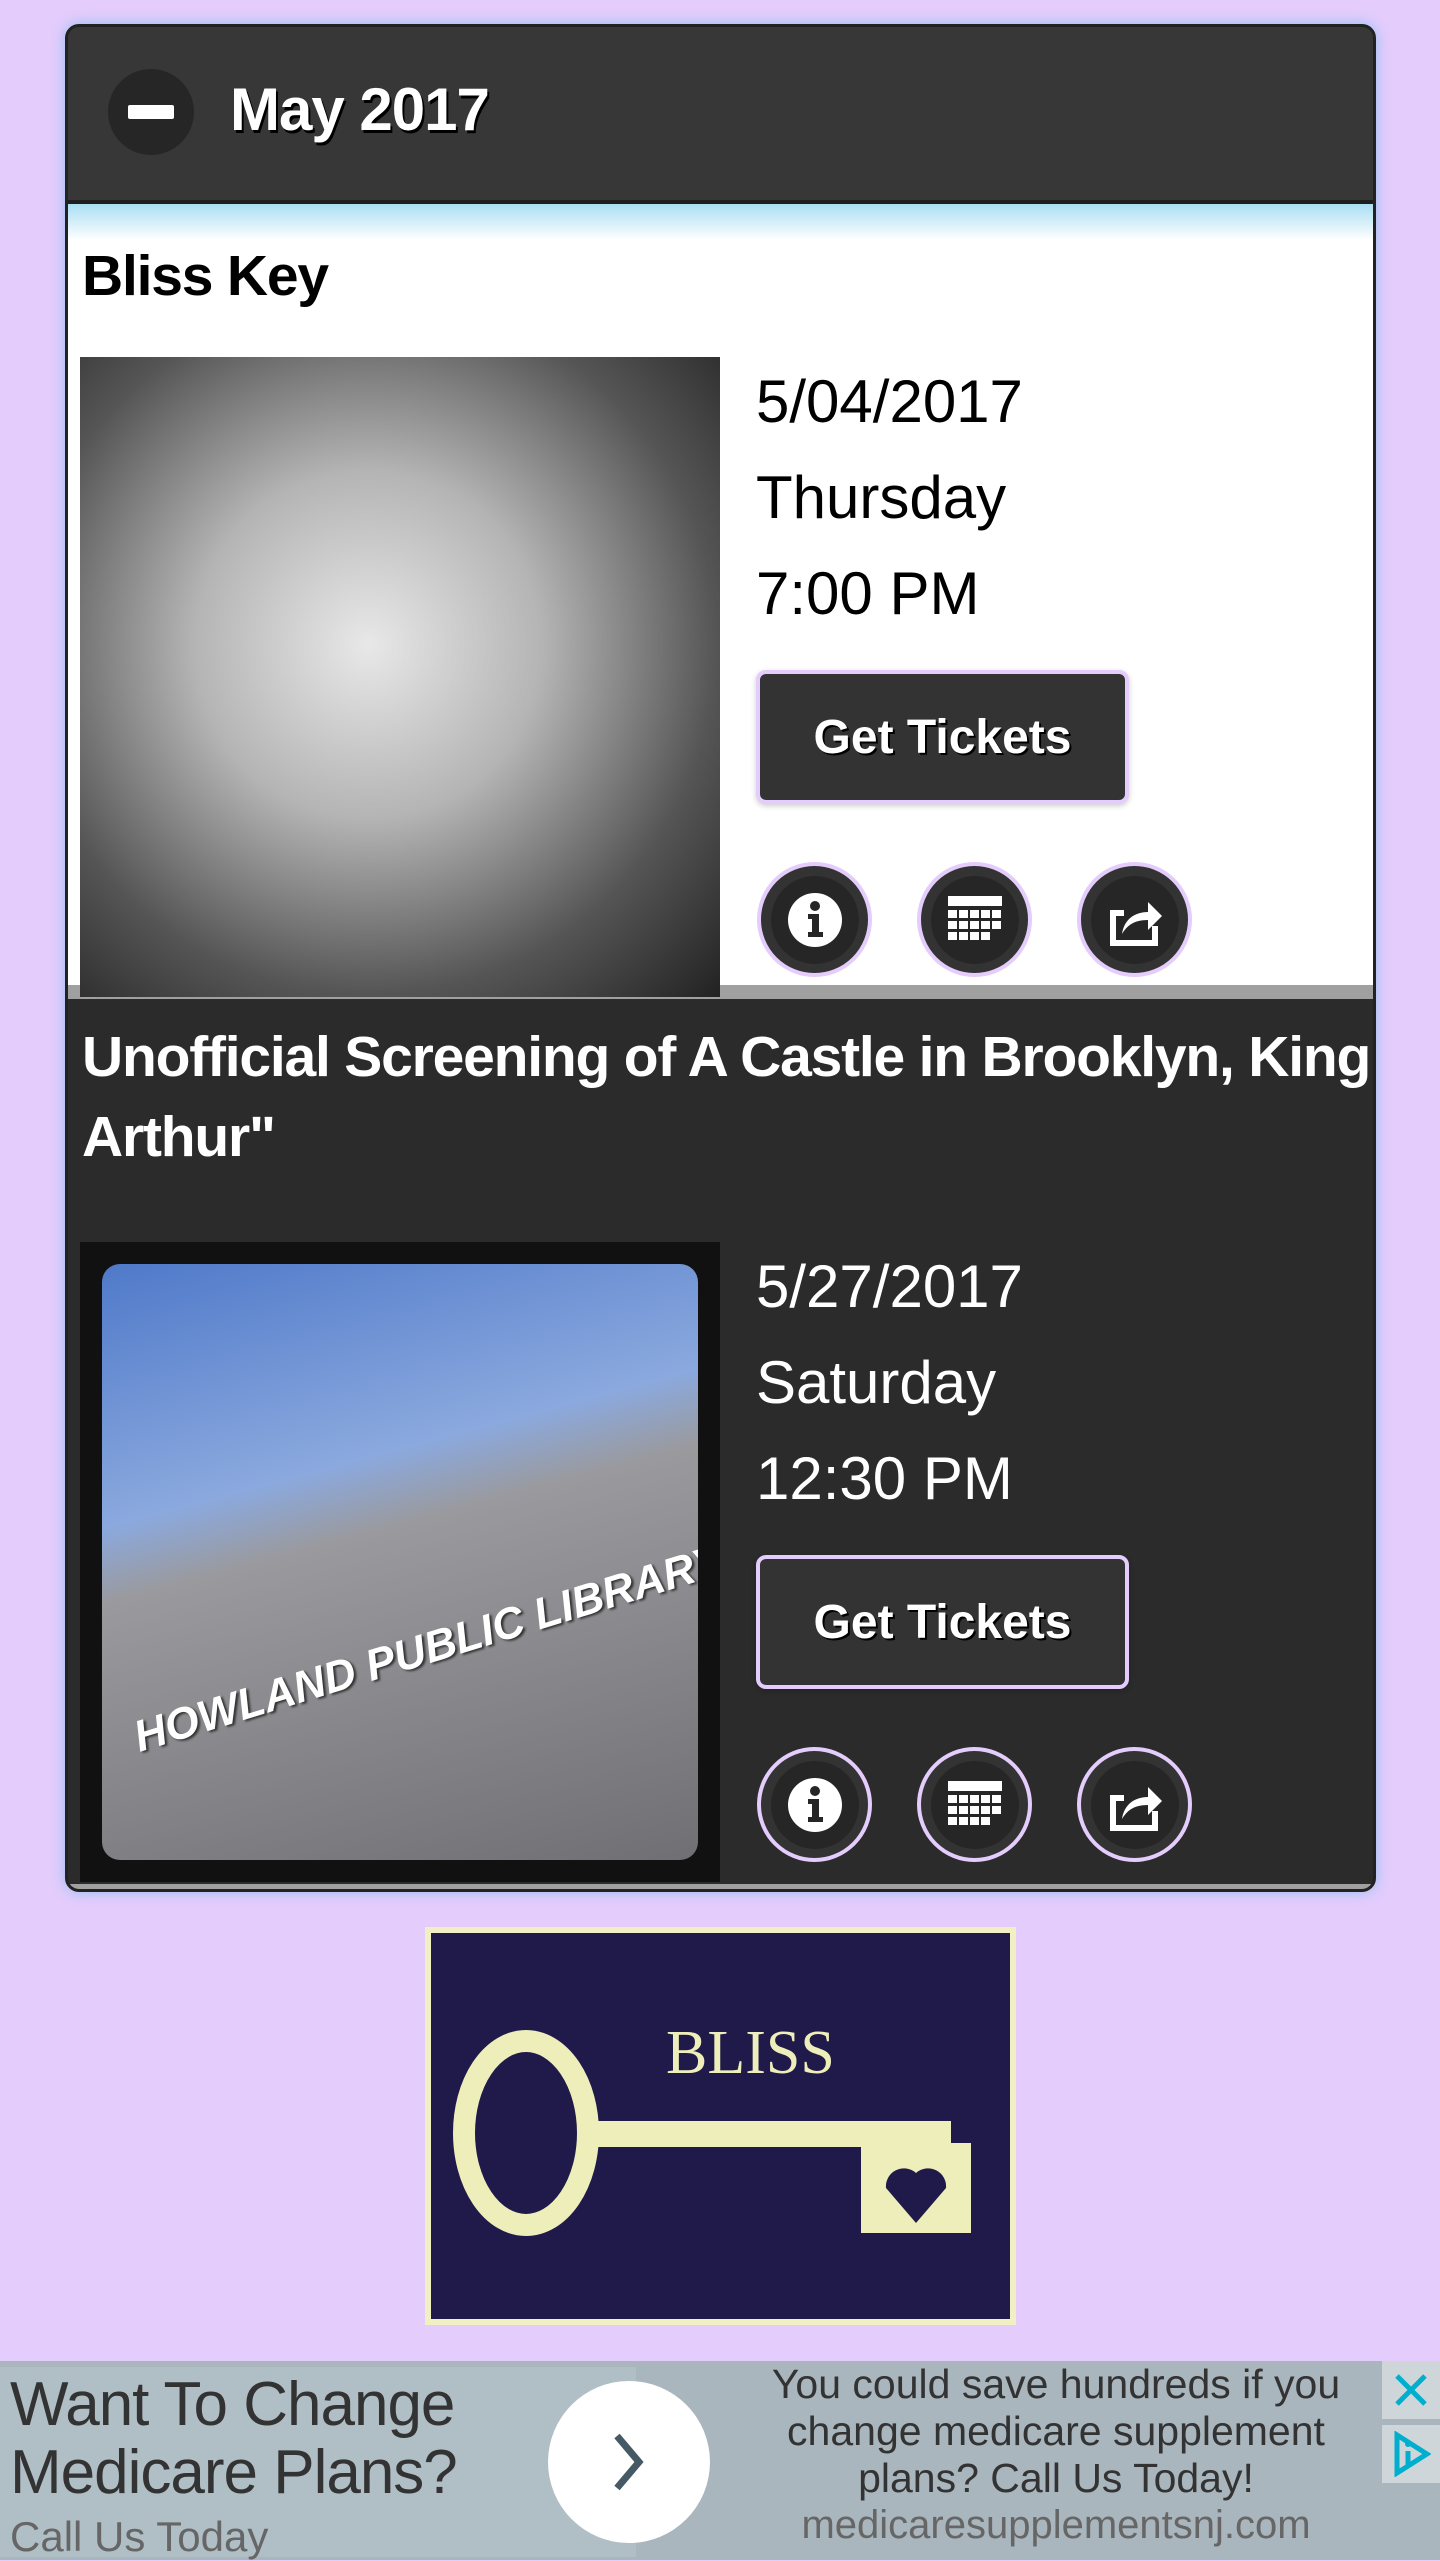 Image resolution: width=1440 pixels, height=2561 pixels. I want to click on event-image: HOWLAND PUBLIC LIBRARY, so click(400, 1562).